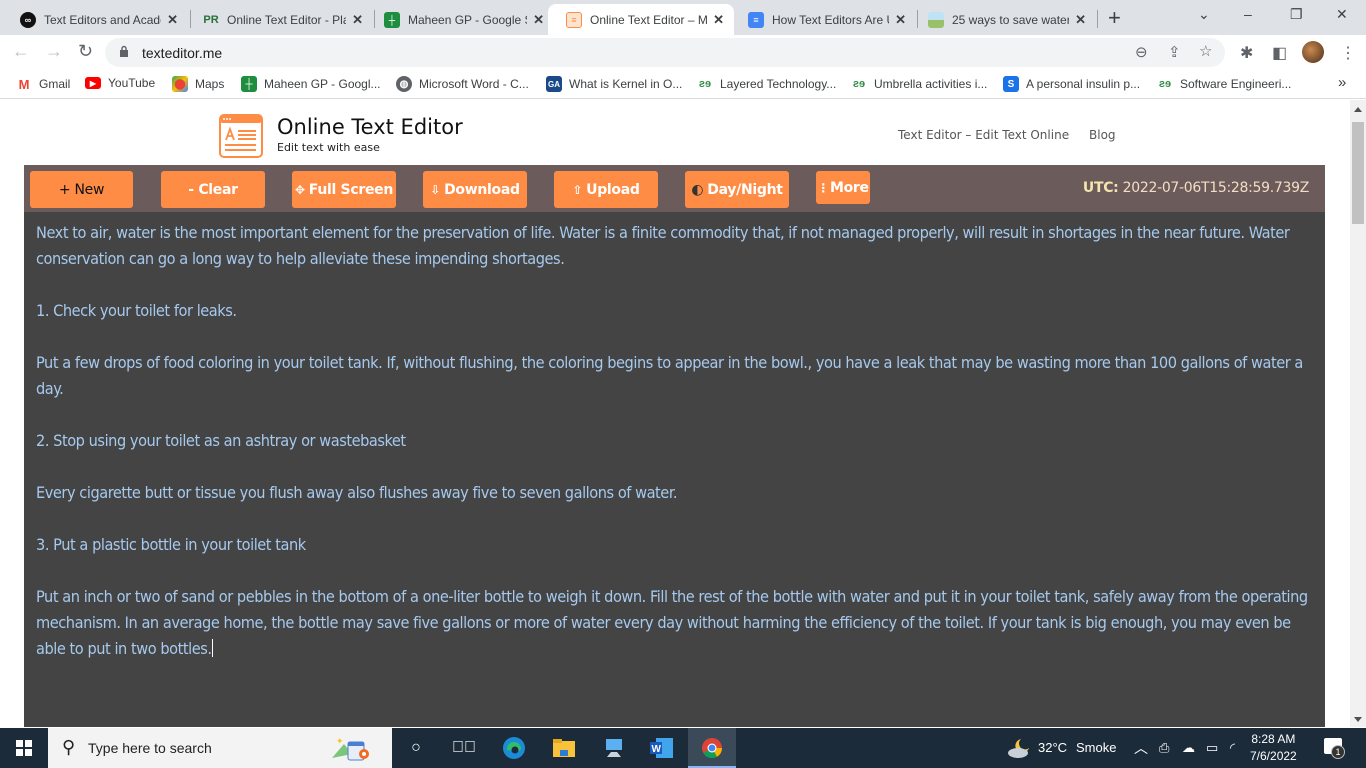  What do you see at coordinates (1246, 53) in the screenshot?
I see `extensions-icon: ✱` at bounding box center [1246, 53].